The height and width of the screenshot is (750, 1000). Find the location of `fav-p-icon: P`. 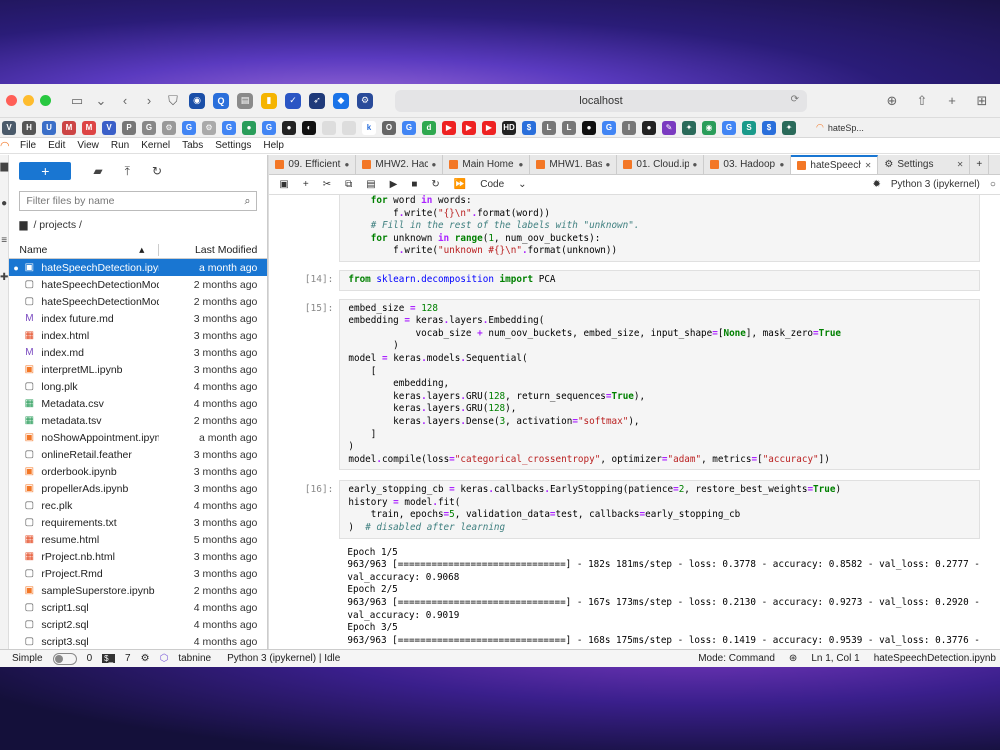

fav-p-icon: P is located at coordinates (129, 127).